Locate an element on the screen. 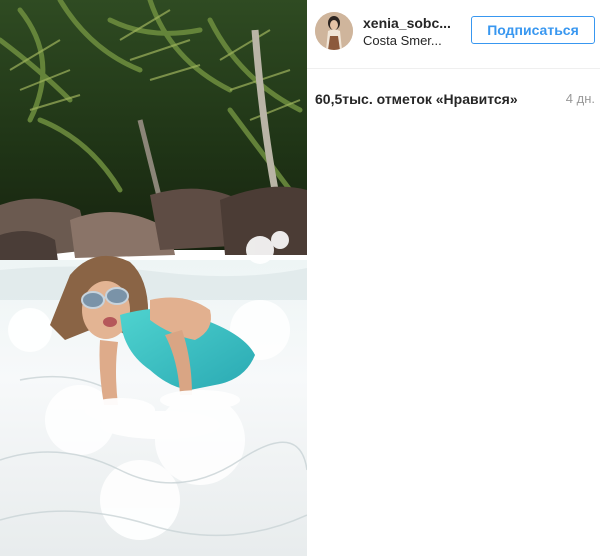 The height and width of the screenshot is (556, 600). post-timestamp: 4 дн. is located at coordinates (580, 98).